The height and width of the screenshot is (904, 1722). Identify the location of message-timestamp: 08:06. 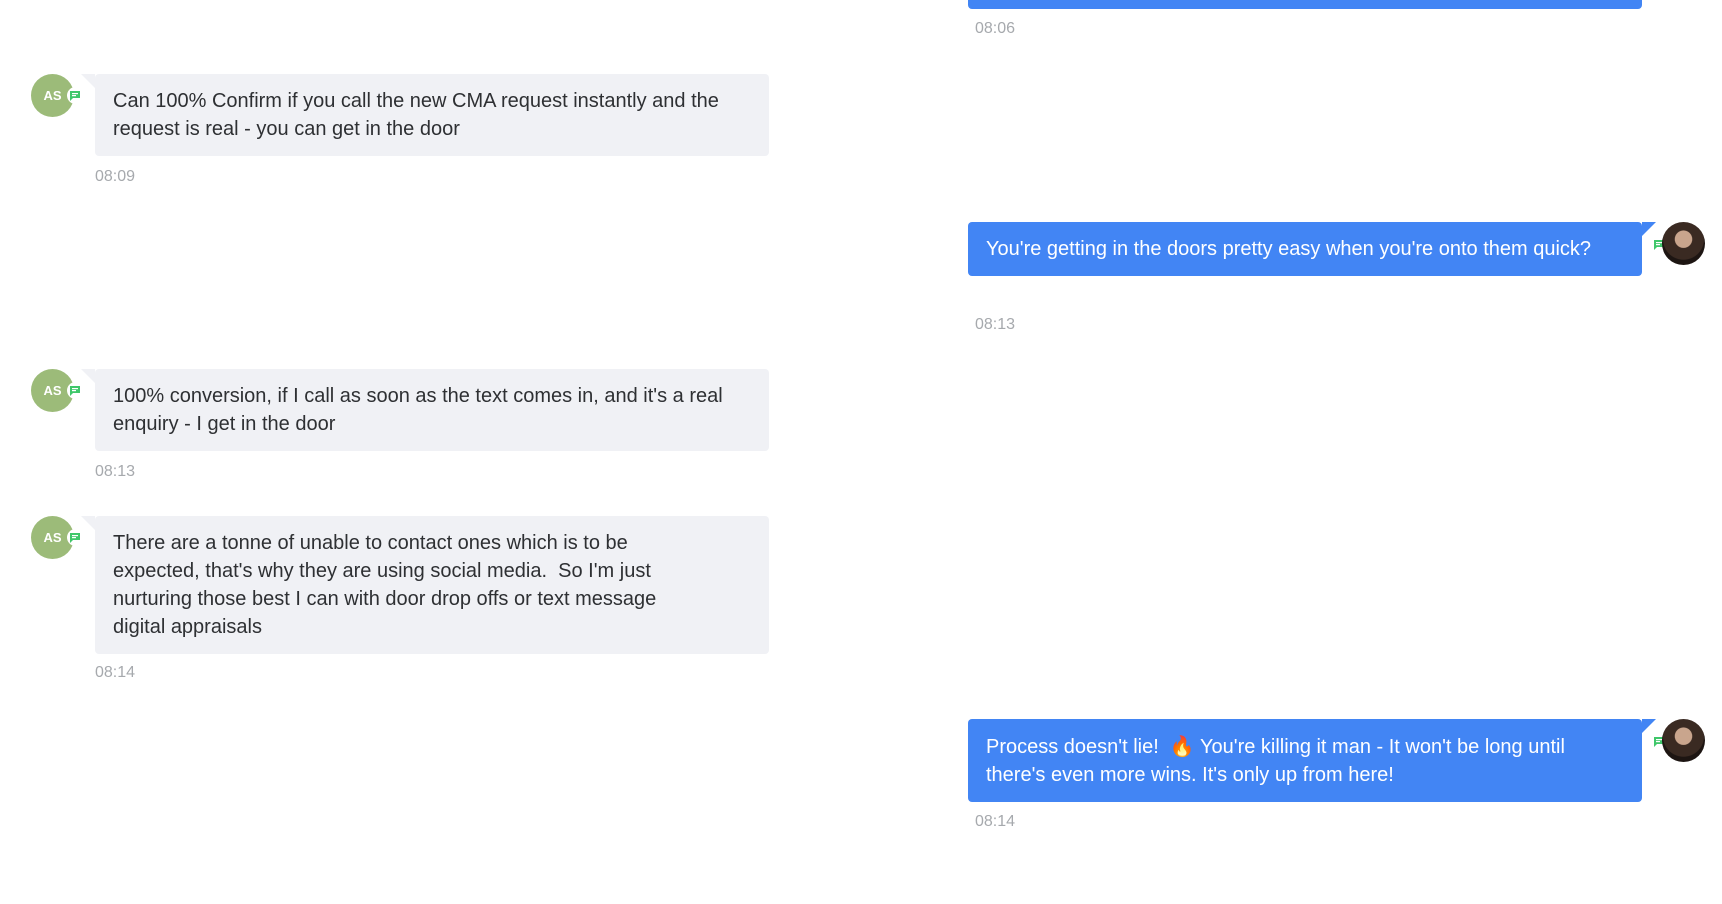
(995, 28).